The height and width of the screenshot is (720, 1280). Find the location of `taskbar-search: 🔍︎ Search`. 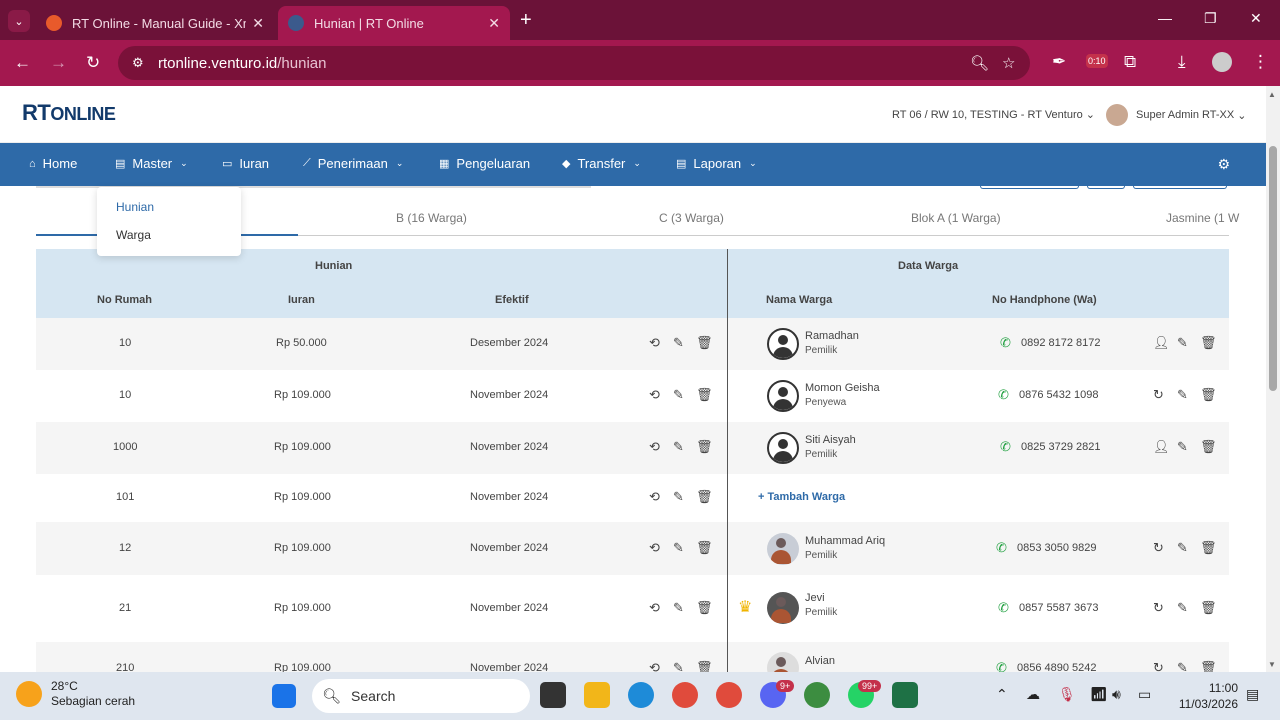

taskbar-search: 🔍︎ Search is located at coordinates (421, 696).